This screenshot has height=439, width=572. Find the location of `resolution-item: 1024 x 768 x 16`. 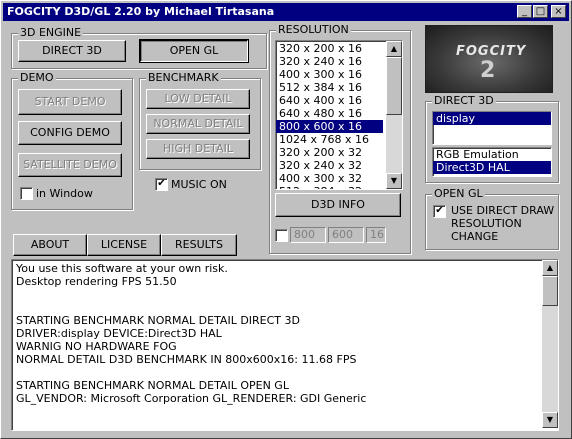

resolution-item: 1024 x 768 x 16 is located at coordinates (329, 139).